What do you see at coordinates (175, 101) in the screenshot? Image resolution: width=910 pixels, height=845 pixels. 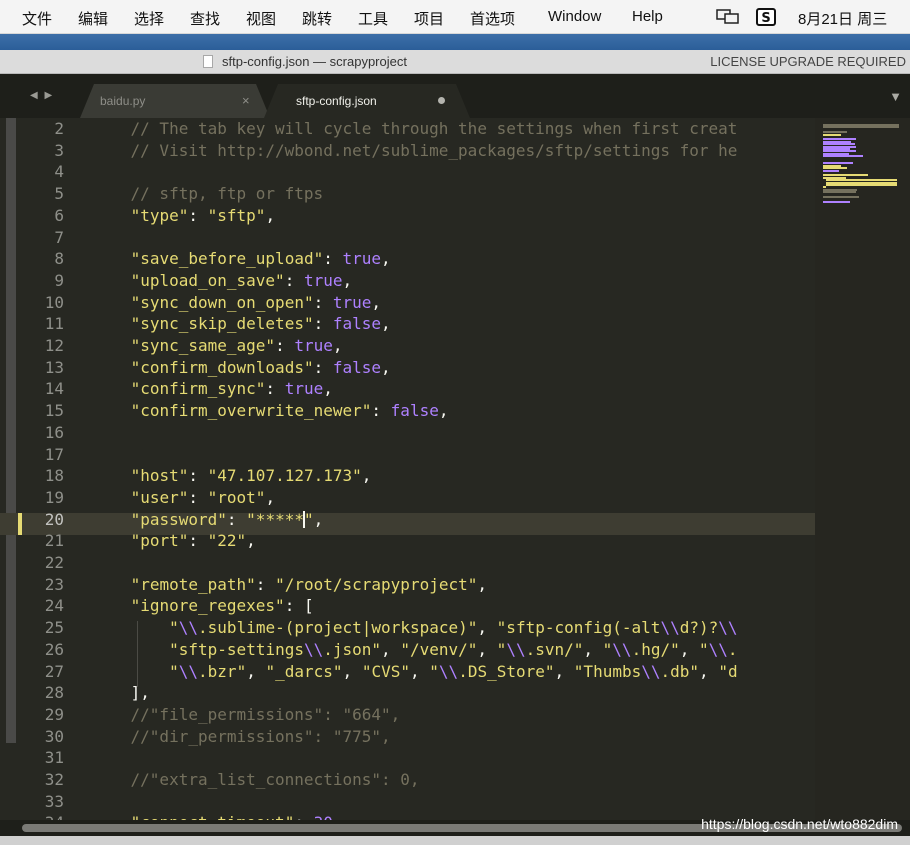 I see `tab-baidu-py: baidu.py ×` at bounding box center [175, 101].